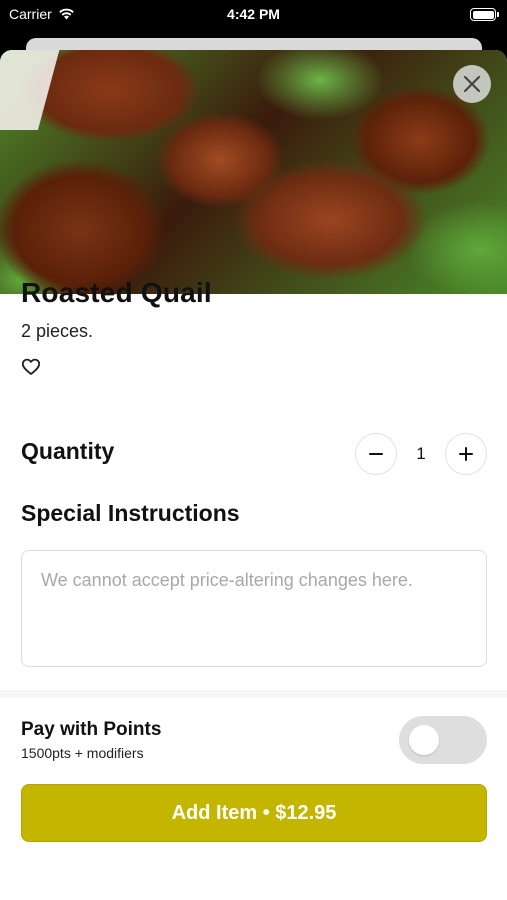 This screenshot has height=900, width=507. I want to click on plus-icon, so click(466, 454).